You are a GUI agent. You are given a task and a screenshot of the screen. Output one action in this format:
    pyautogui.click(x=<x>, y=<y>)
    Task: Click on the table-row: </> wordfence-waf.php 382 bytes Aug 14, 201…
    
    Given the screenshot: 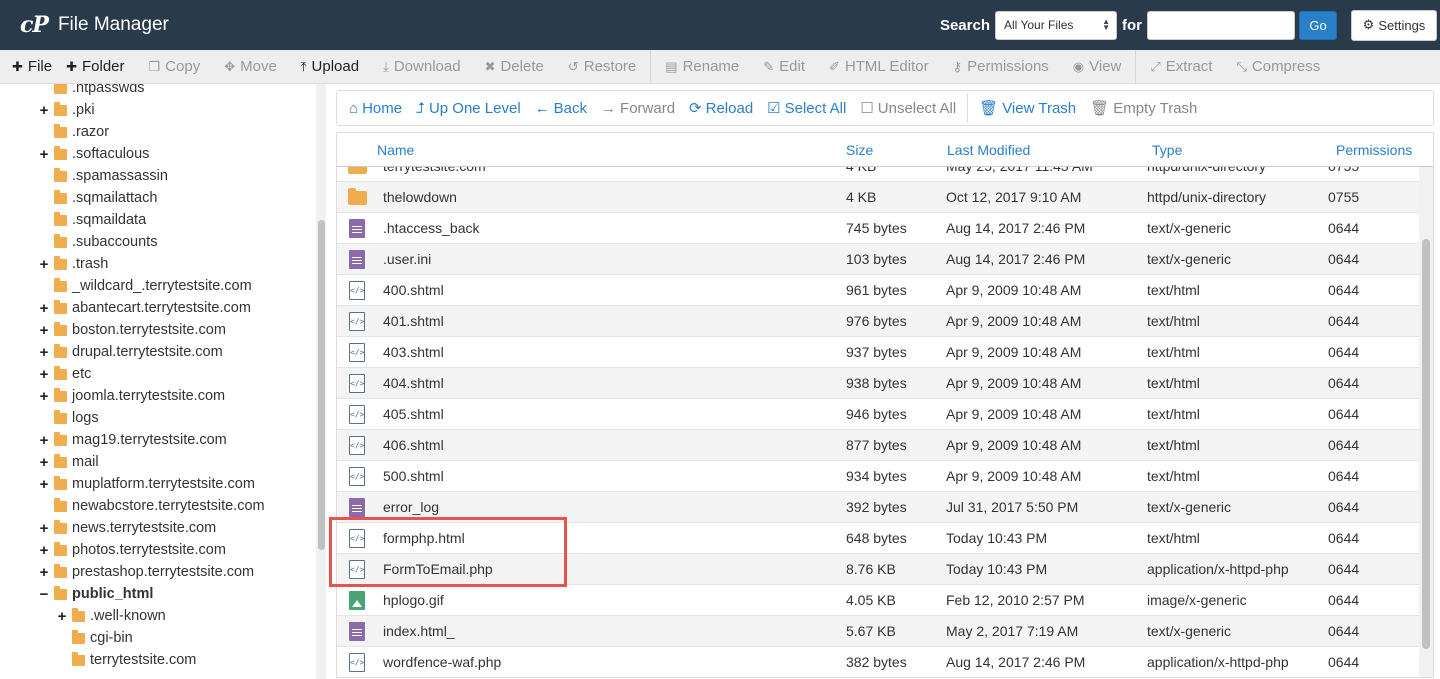 What is the action you would take?
    pyautogui.click(x=878, y=662)
    